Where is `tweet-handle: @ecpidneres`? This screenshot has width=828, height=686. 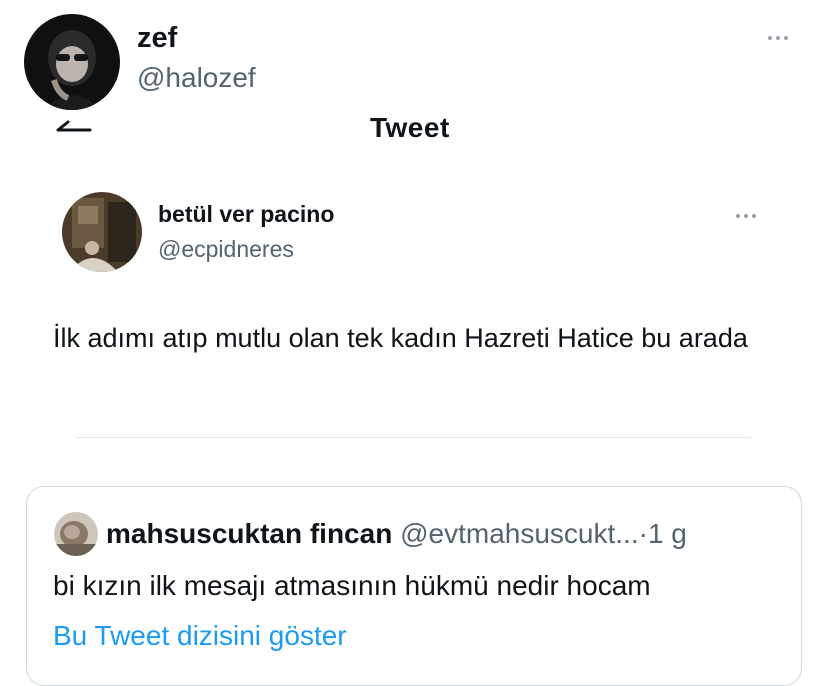 tweet-handle: @ecpidneres is located at coordinates (226, 249).